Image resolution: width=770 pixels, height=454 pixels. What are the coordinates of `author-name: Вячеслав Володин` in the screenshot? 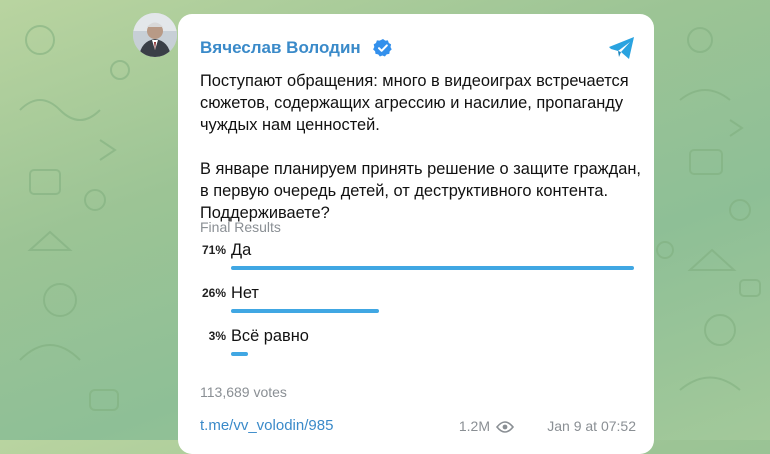 It's located at (280, 48).